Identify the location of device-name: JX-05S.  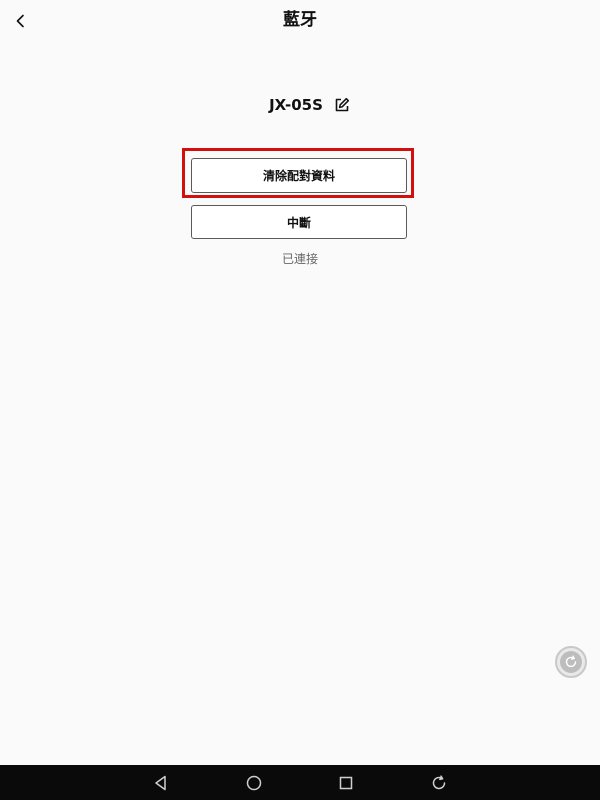
(296, 105).